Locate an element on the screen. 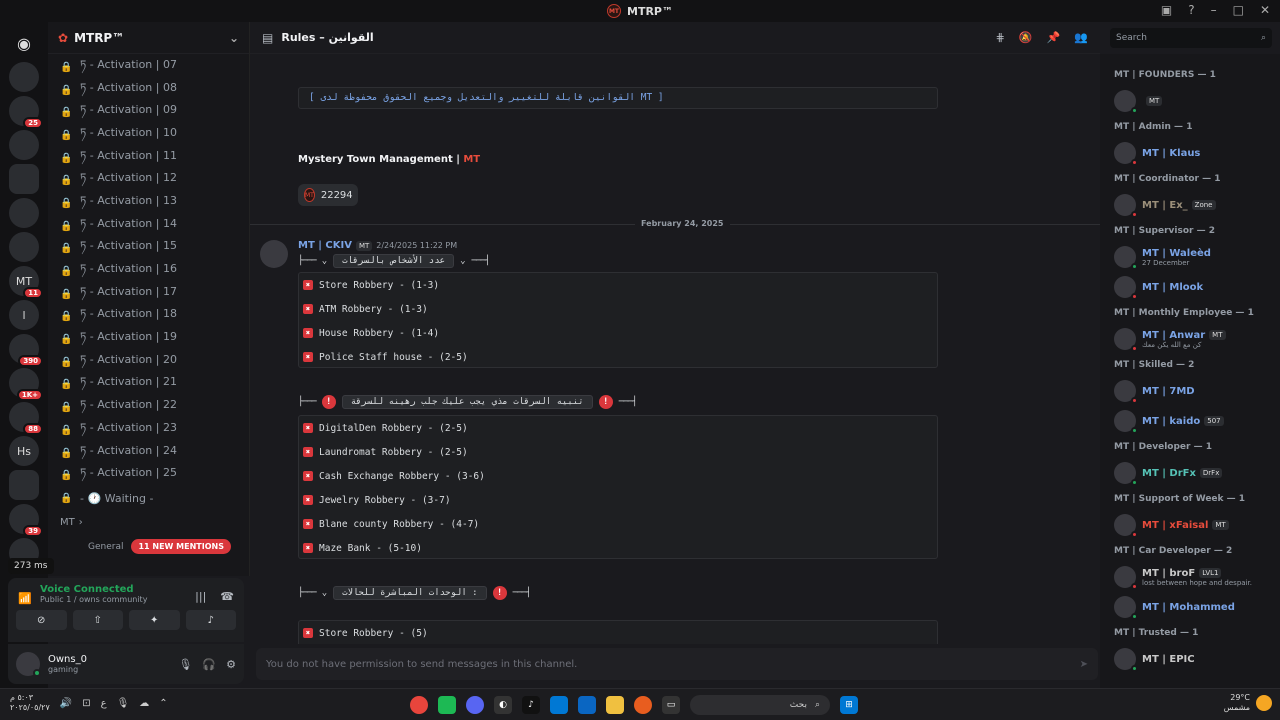 The width and height of the screenshot is (1280, 720). user-info: Owns_0 gaming is located at coordinates (67, 664).